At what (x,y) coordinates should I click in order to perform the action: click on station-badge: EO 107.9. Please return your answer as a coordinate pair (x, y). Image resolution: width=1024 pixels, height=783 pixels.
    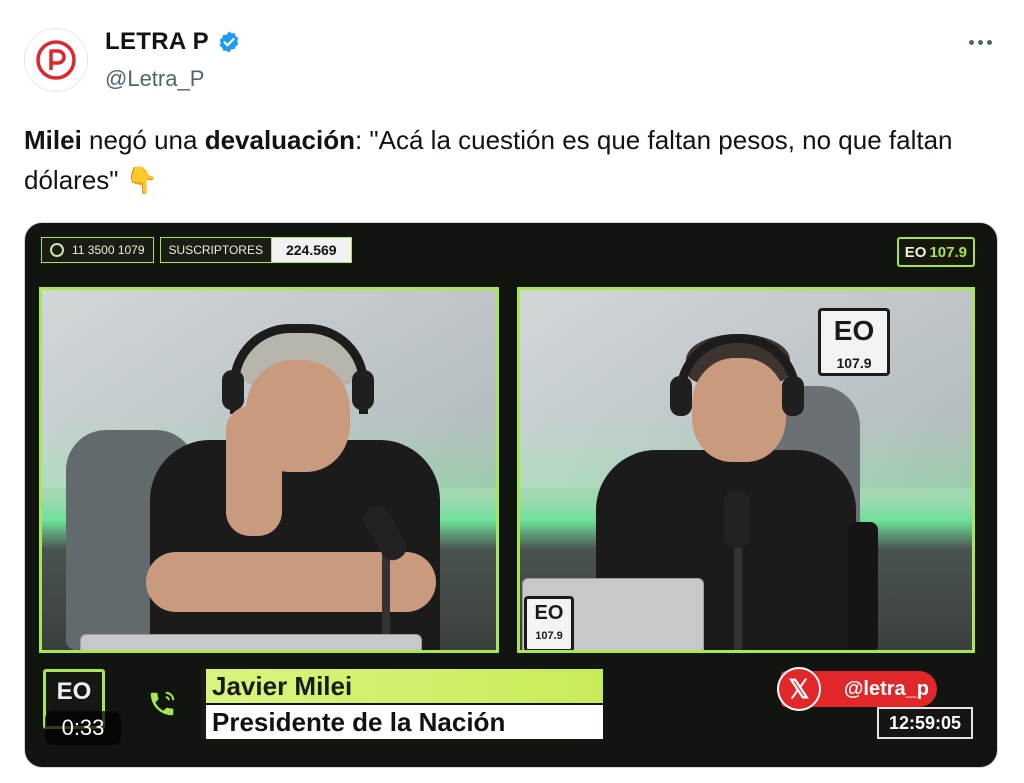
    Looking at the image, I should click on (935, 252).